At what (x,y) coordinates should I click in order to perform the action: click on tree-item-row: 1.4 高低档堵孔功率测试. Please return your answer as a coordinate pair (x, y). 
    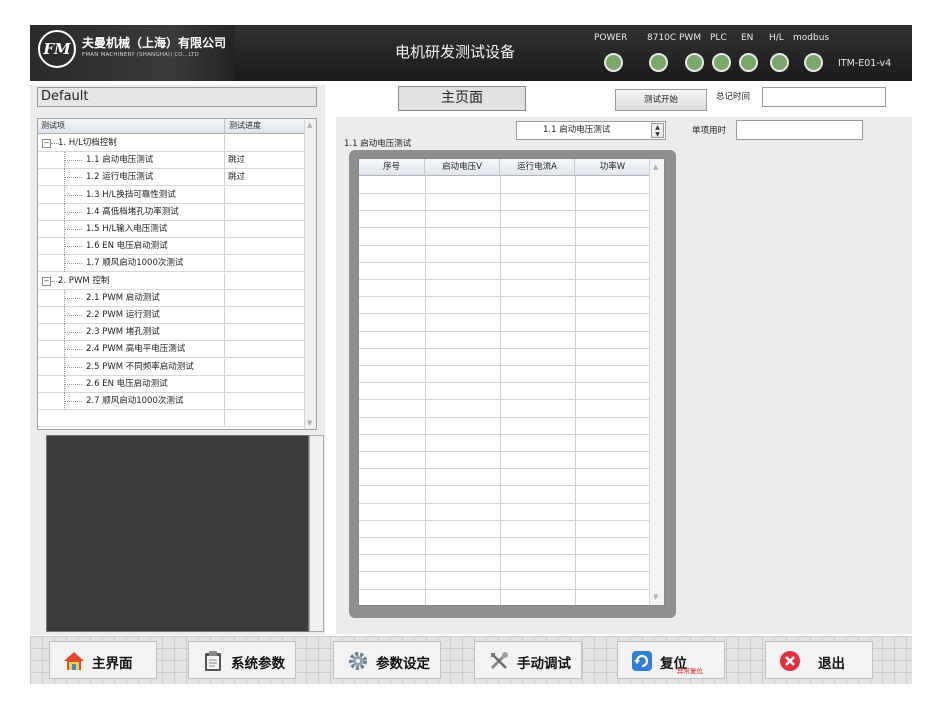
    Looking at the image, I should click on (172, 212).